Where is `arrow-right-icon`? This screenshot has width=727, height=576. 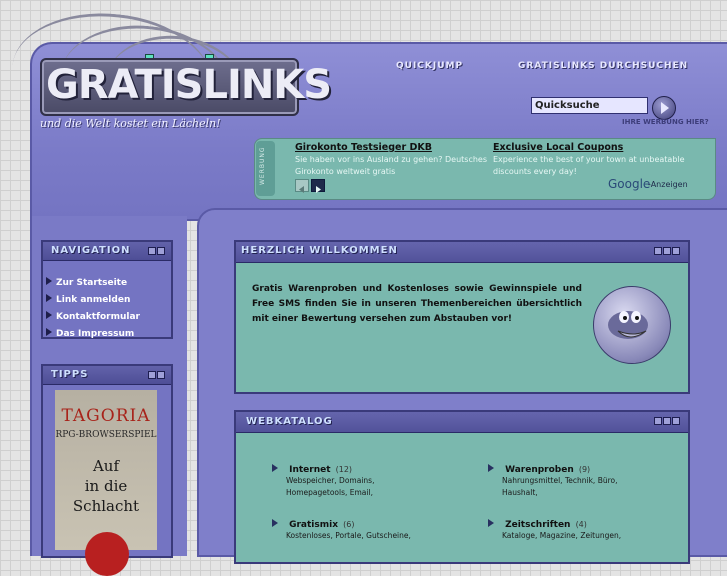
arrow-right-icon is located at coordinates (665, 108).